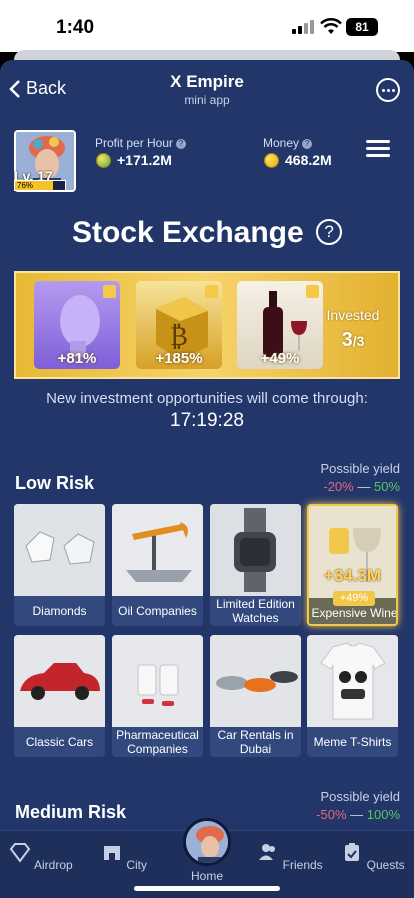 The height and width of the screenshot is (898, 414). I want to click on card-label: Classic Cars, so click(59, 742).